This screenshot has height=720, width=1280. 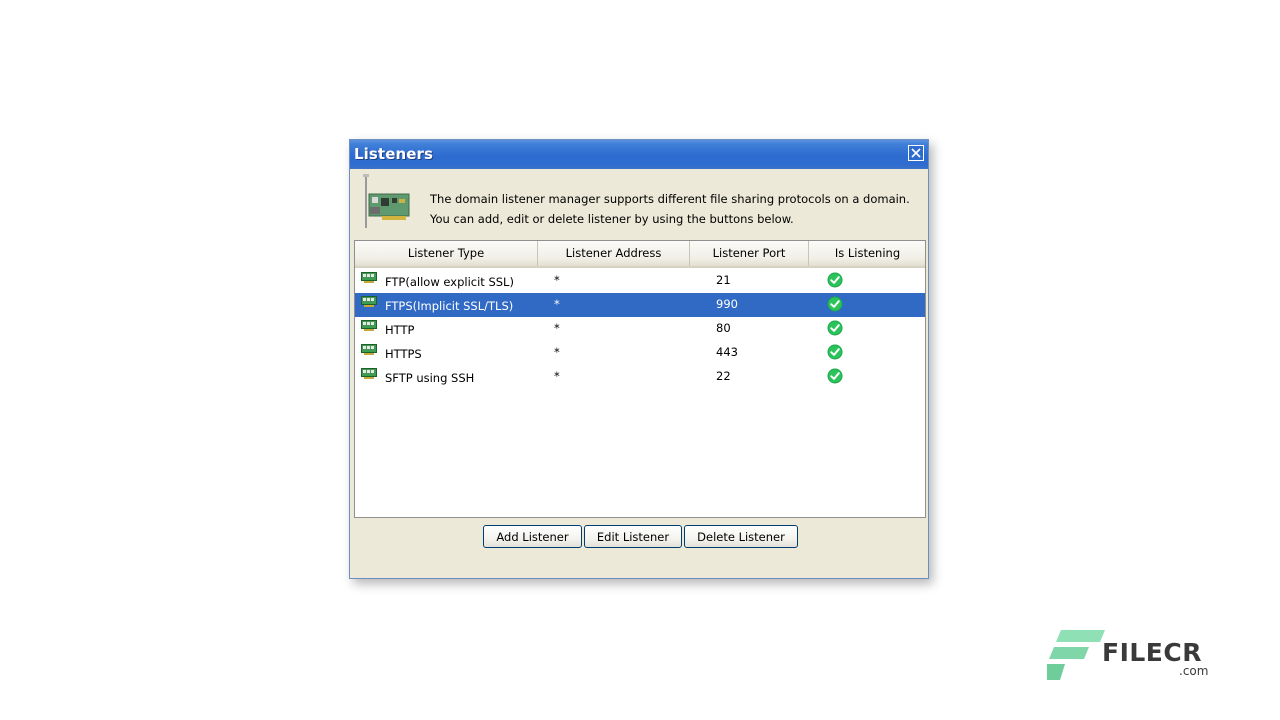 I want to click on cell-listener-type: HTTPS, so click(x=403, y=354).